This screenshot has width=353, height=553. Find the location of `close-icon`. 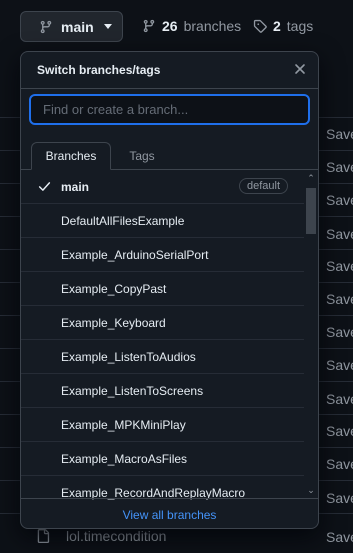

close-icon is located at coordinates (300, 69).